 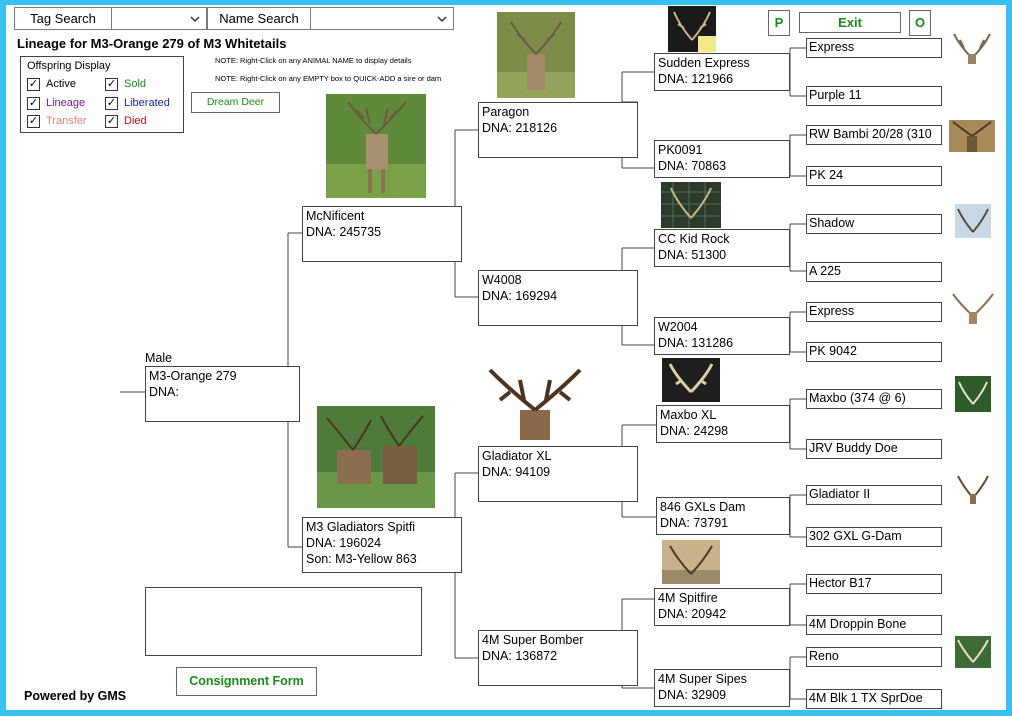 I want to click on tag-search-dropdown, so click(x=159, y=18).